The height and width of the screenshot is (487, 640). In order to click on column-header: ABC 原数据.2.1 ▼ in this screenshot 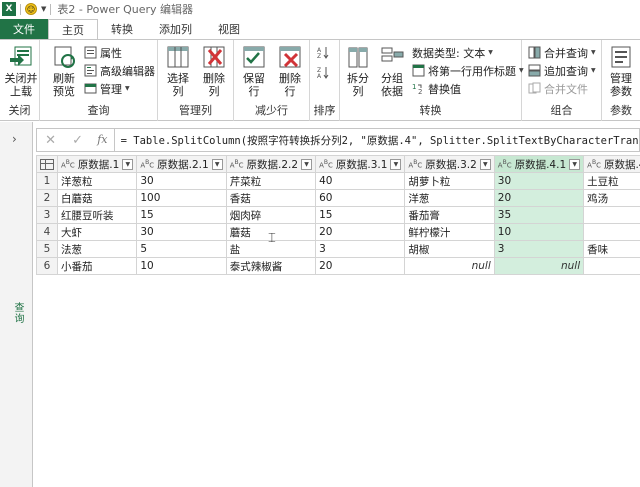, I will do `click(181, 164)`.